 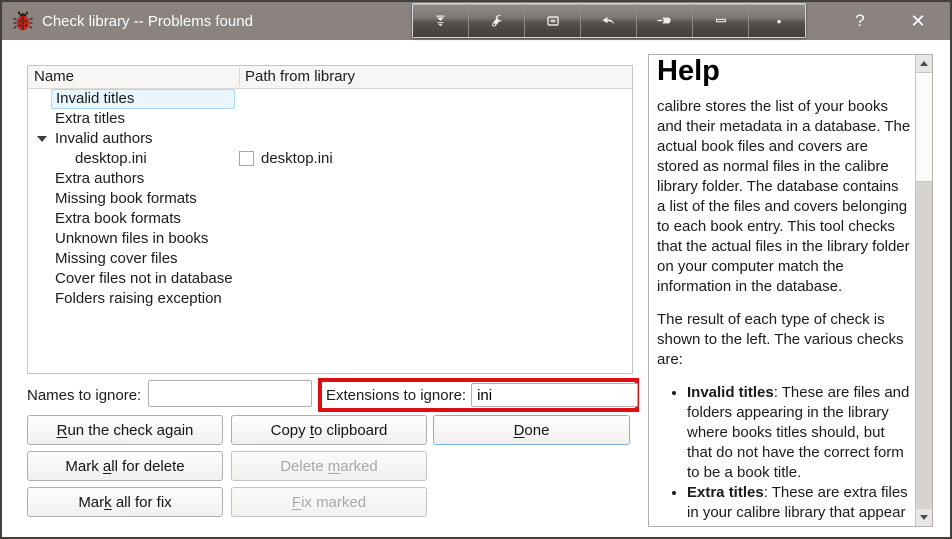 I want to click on help-scrollbar, so click(x=923, y=290).